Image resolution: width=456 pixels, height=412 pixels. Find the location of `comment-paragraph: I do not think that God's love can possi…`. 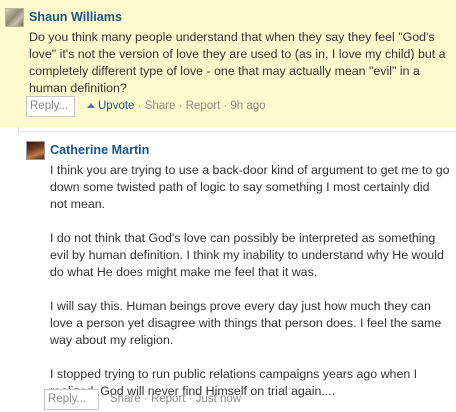

comment-paragraph: I do not think that God's love can possi… is located at coordinates (247, 255).